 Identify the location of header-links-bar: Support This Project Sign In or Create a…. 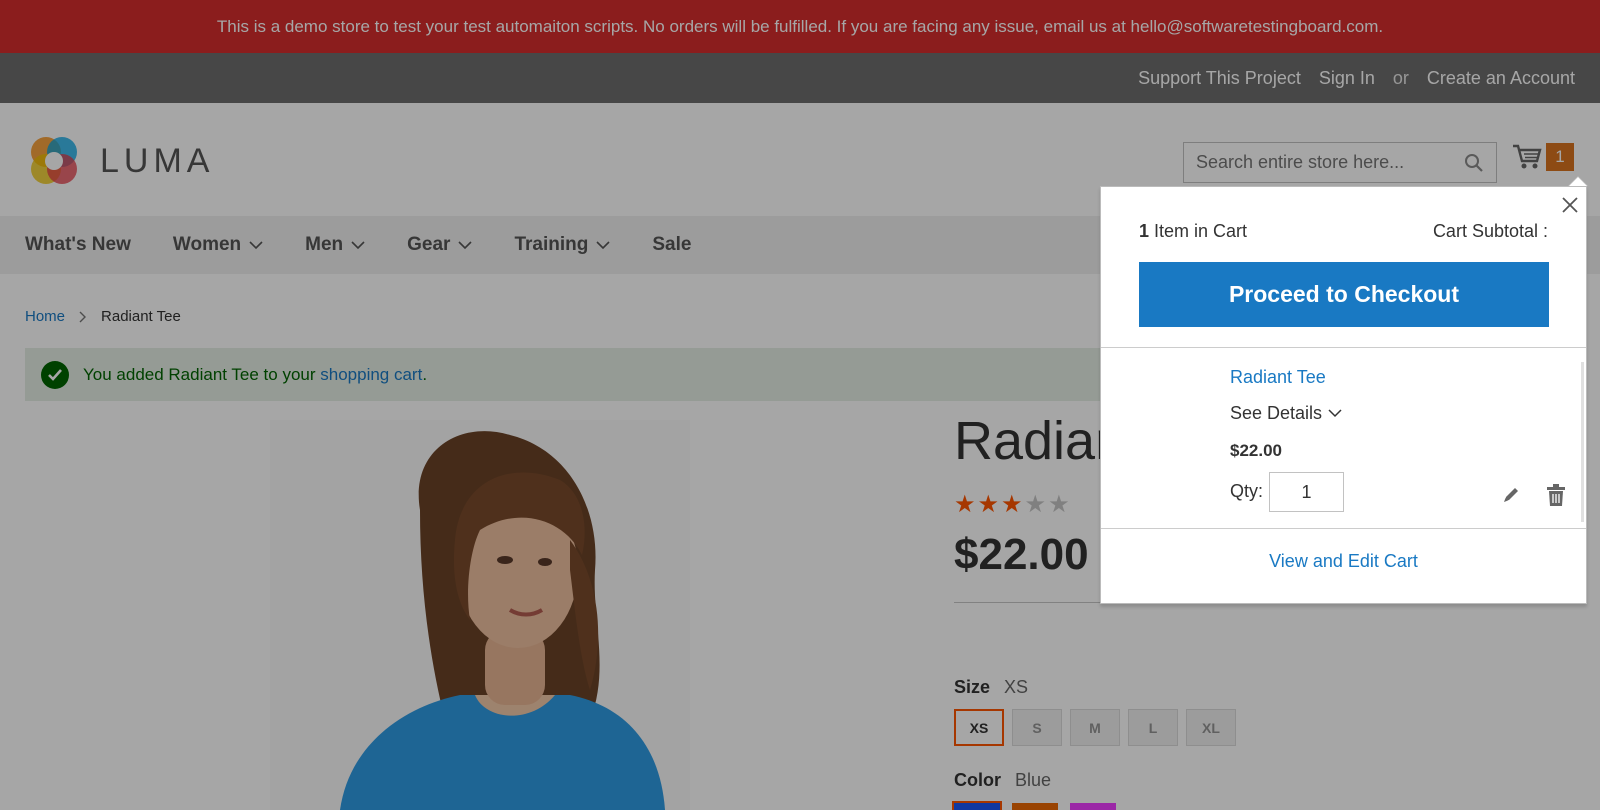
(800, 78).